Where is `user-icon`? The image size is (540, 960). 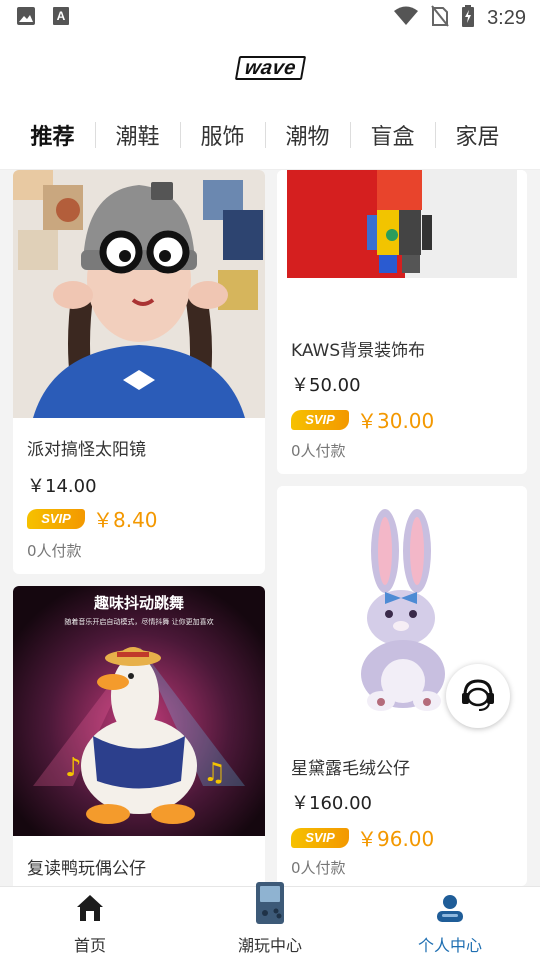
user-icon is located at coordinates (450, 910).